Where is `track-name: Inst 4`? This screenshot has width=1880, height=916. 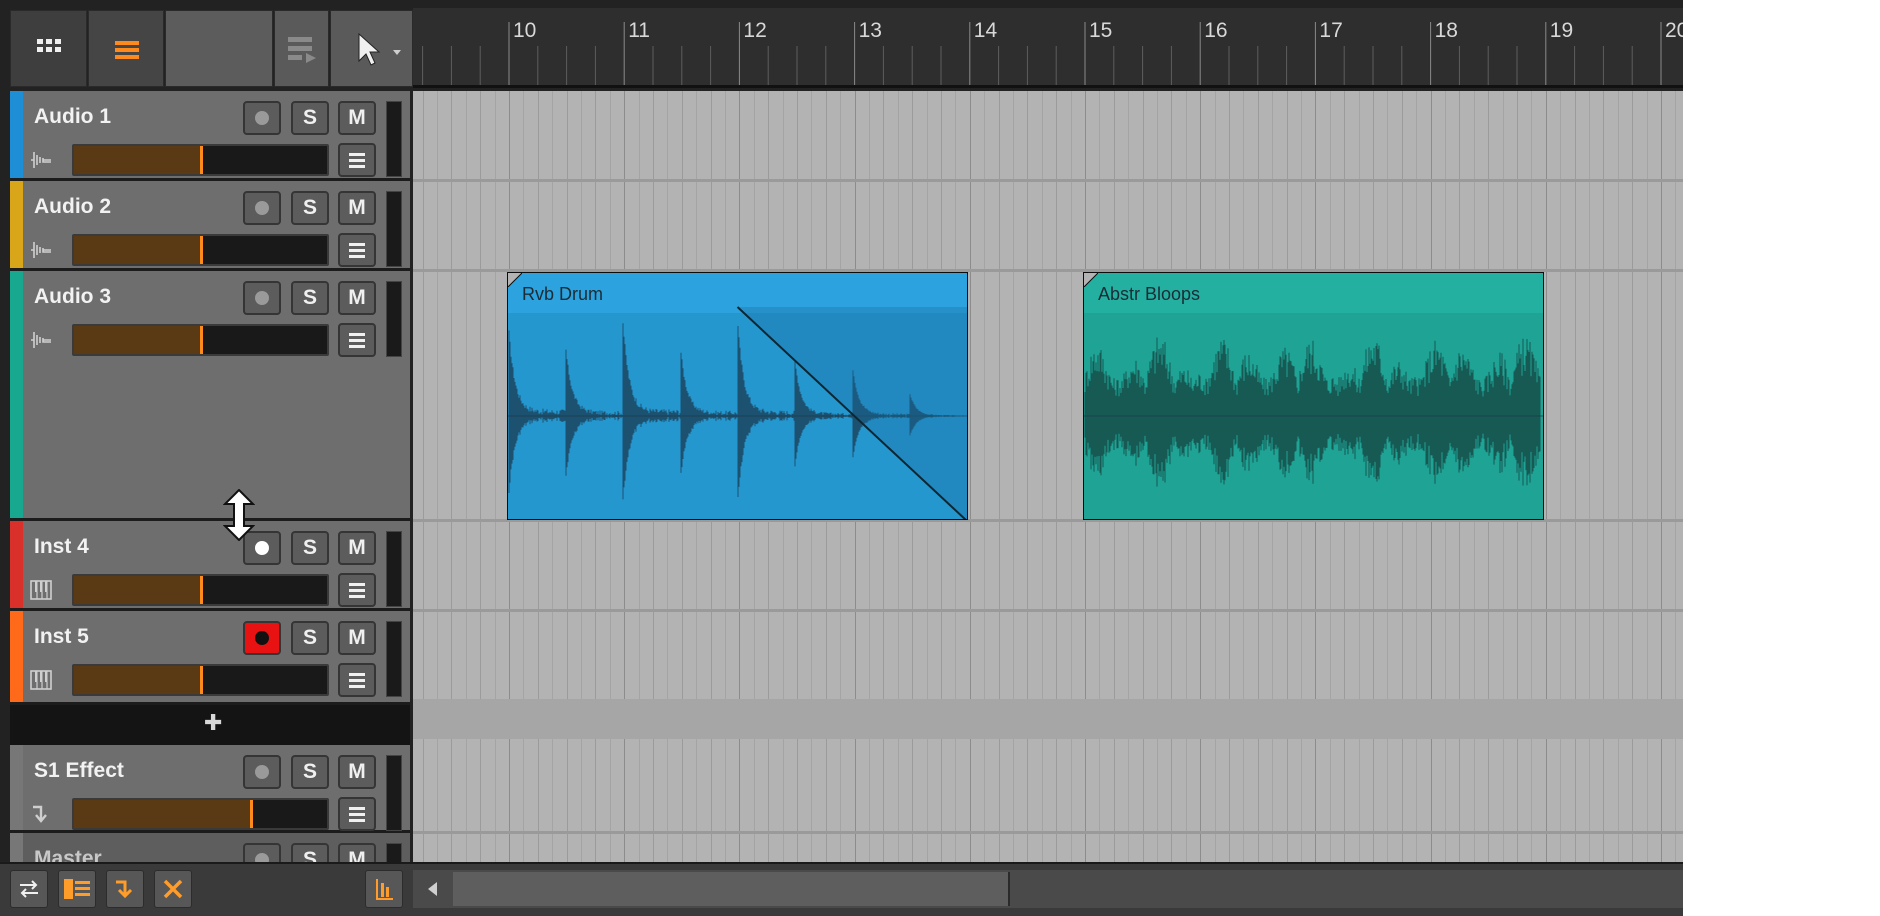 track-name: Inst 4 is located at coordinates (61, 547).